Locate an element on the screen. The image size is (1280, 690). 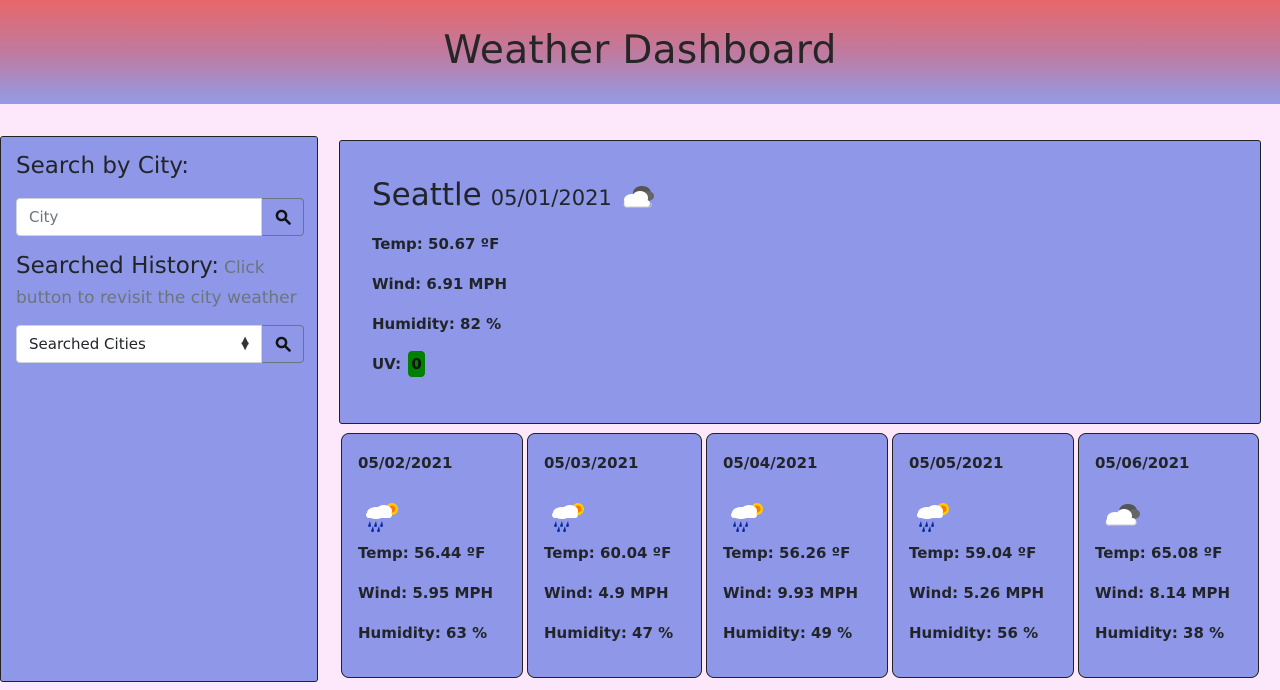
current-uv: UV: 0 is located at coordinates (398, 364).